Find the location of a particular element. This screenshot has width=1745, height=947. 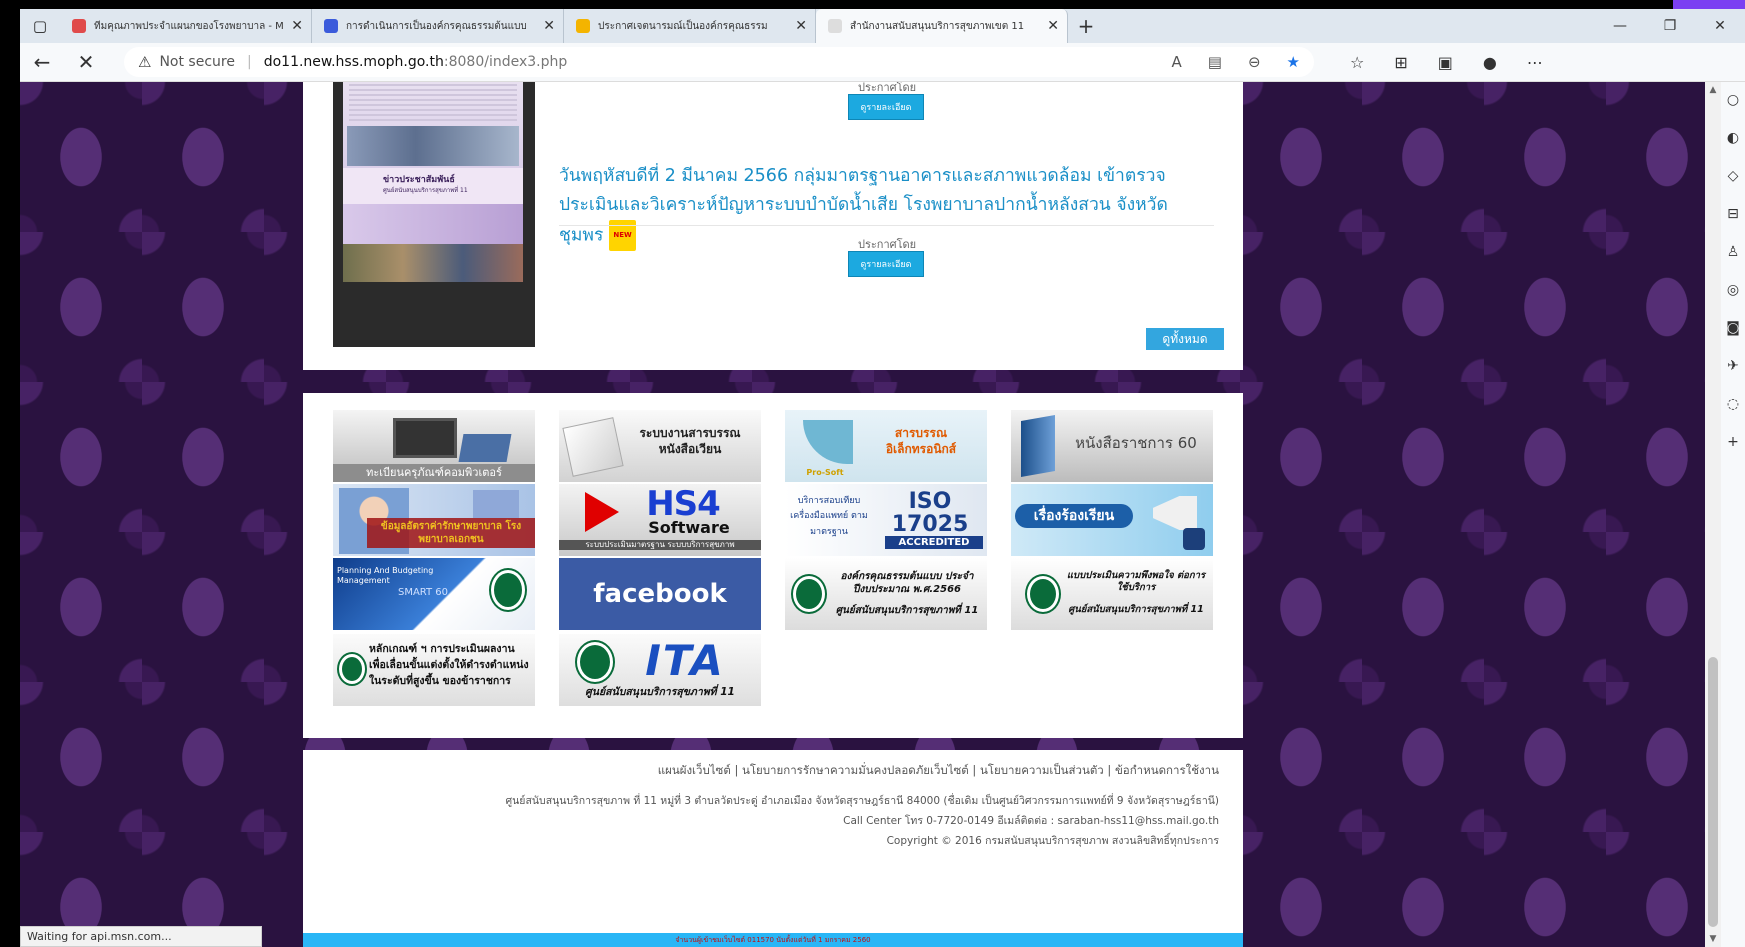

play-triangle-icon is located at coordinates (602, 512).